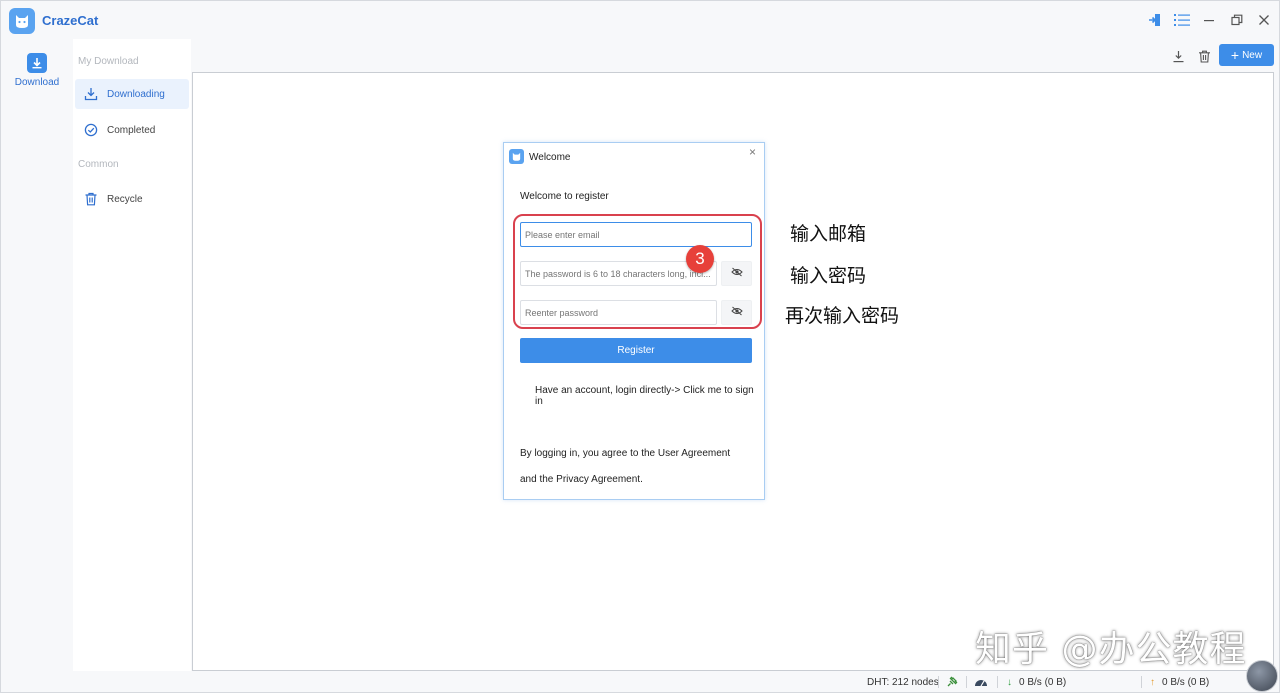  What do you see at coordinates (1111, 649) in the screenshot?
I see `watermark-text: 知乎 @办公教程` at bounding box center [1111, 649].